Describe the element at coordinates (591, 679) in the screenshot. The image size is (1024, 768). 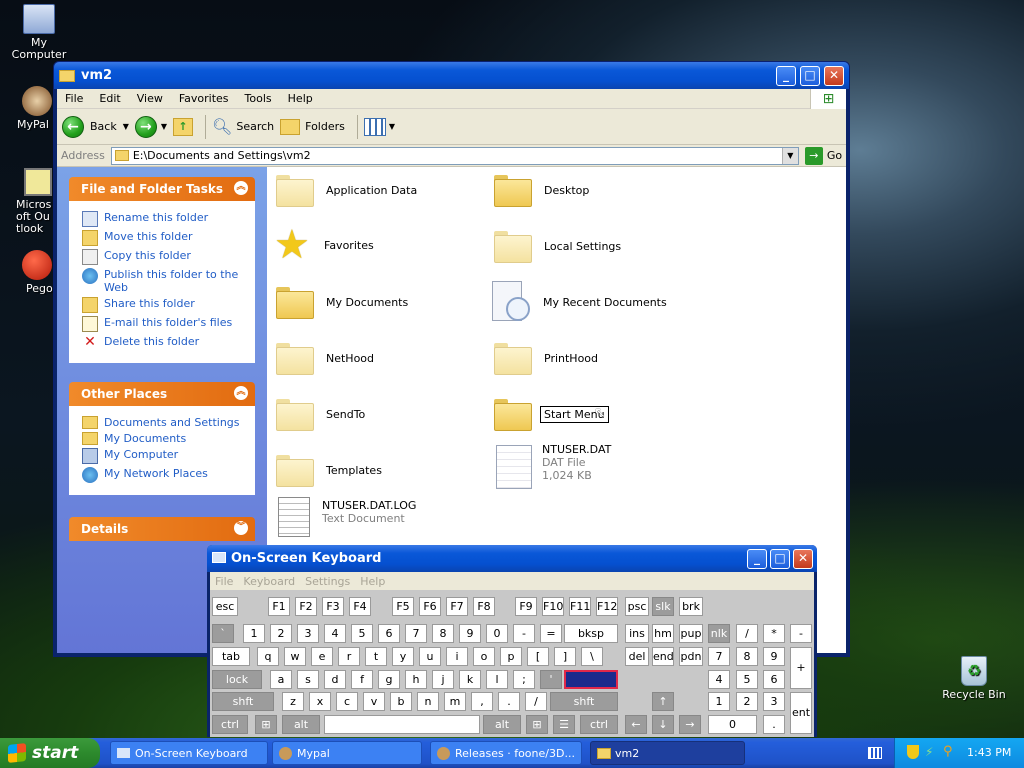
I see `key-enter` at that location.